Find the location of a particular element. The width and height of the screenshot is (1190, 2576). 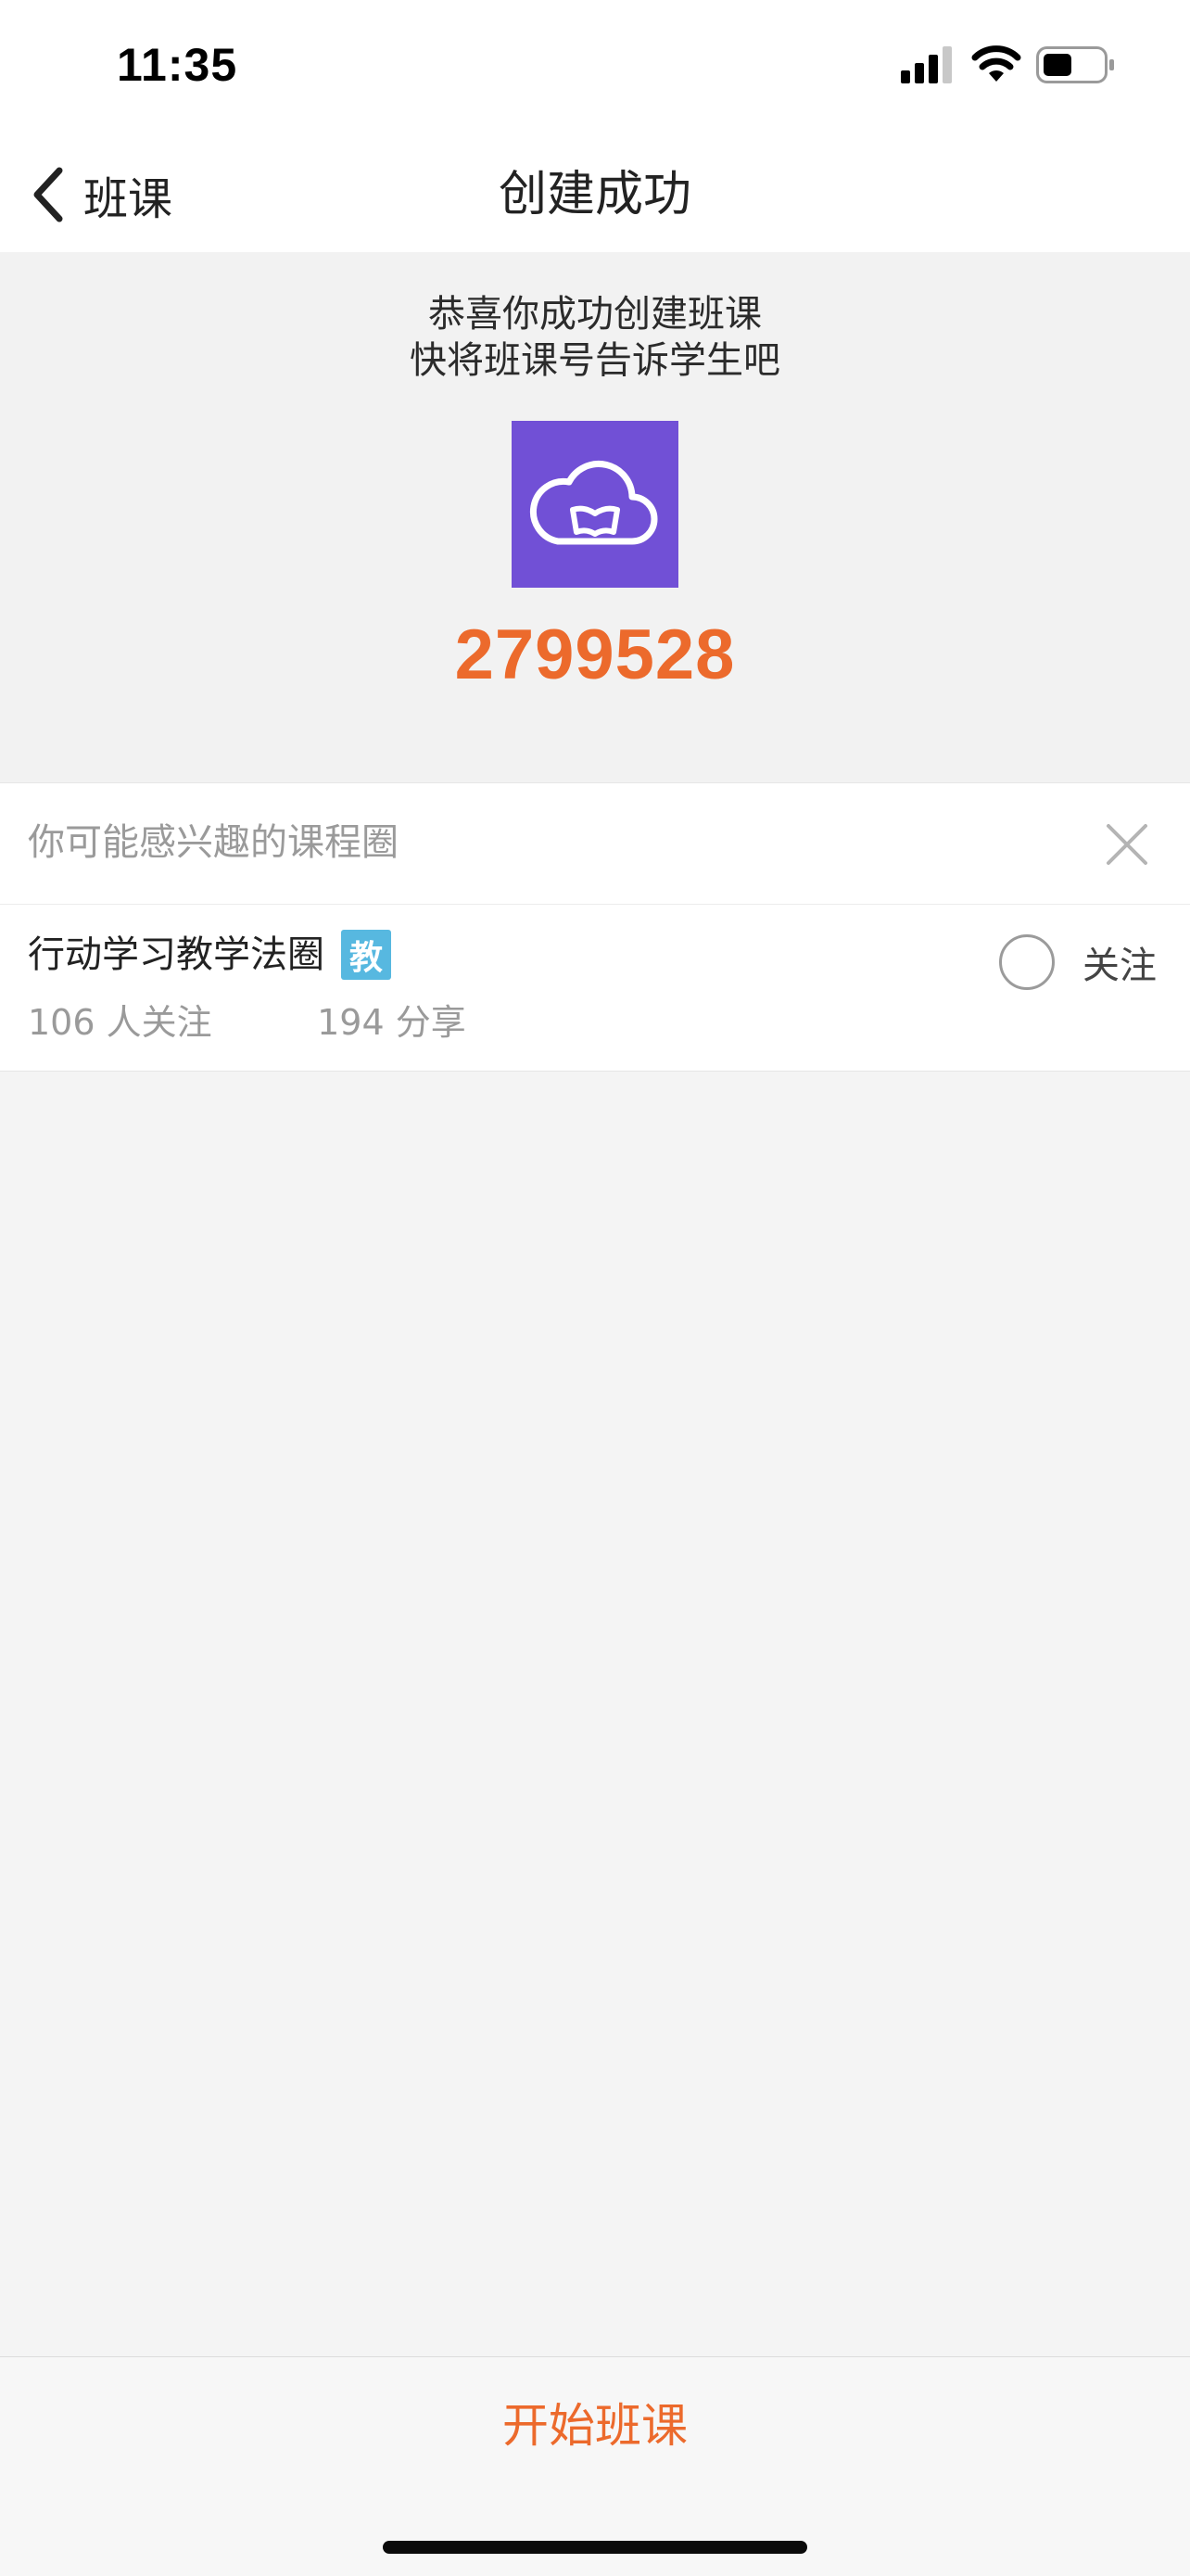

cloud-book-icon is located at coordinates (593, 503).